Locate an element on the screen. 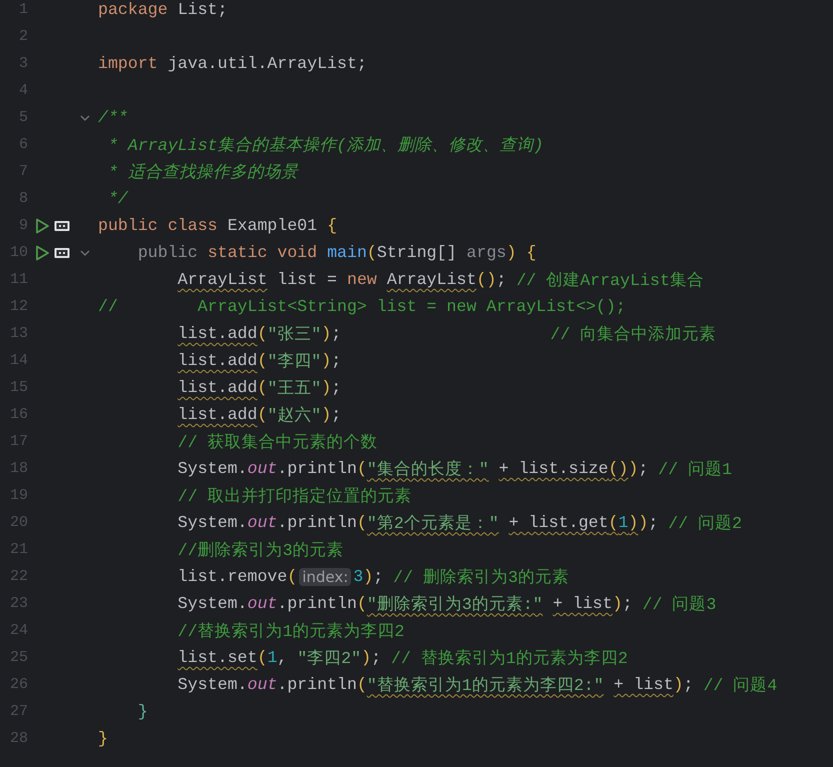 The image size is (833, 767). code-text: list.remove is located at coordinates (233, 576).